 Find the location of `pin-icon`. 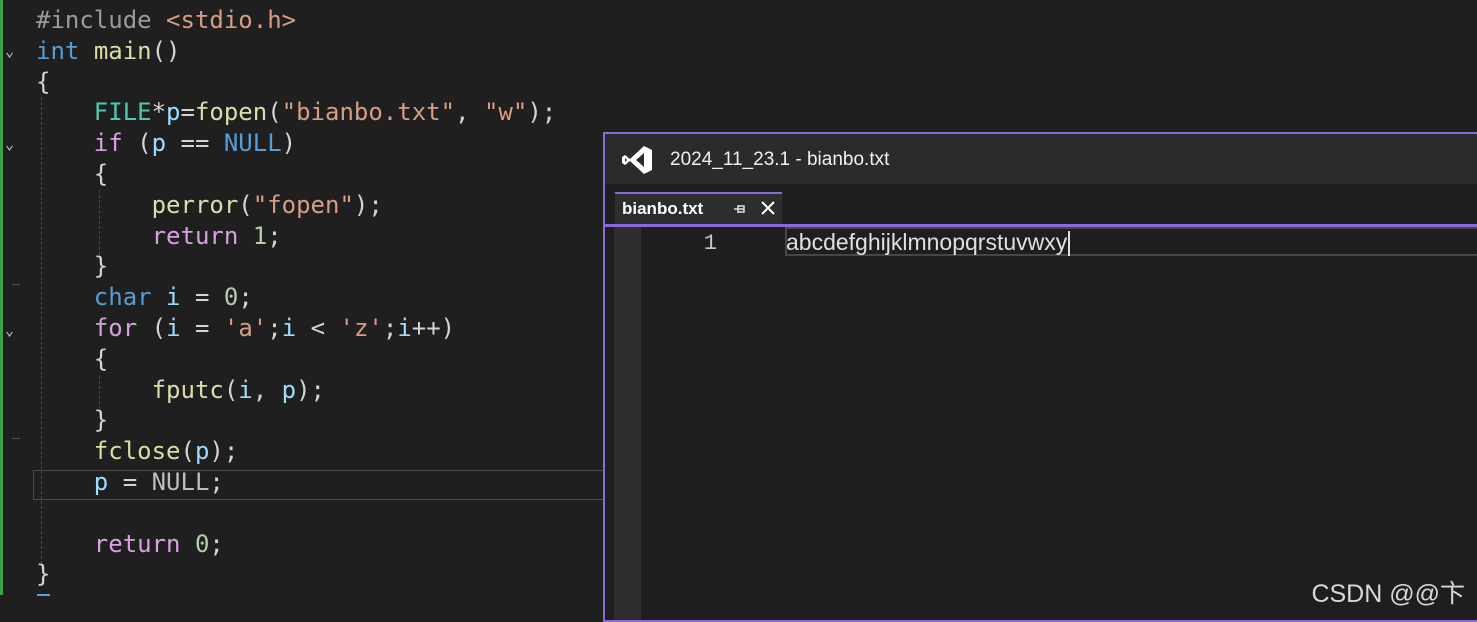

pin-icon is located at coordinates (740, 209).